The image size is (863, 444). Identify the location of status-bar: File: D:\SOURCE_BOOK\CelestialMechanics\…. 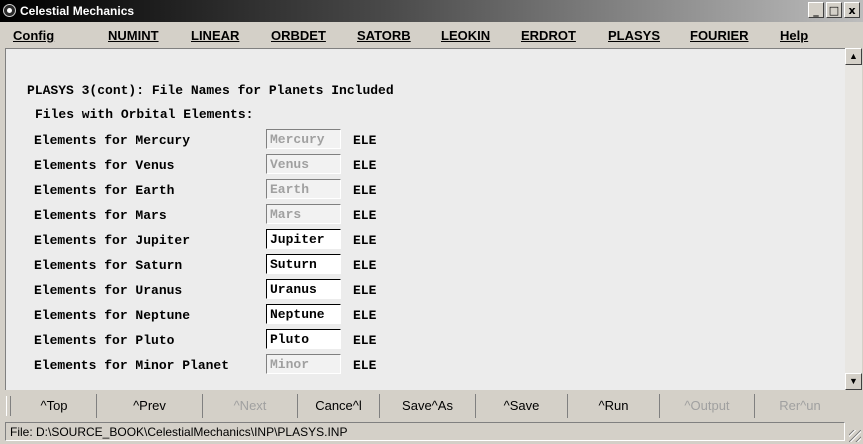
(431, 432).